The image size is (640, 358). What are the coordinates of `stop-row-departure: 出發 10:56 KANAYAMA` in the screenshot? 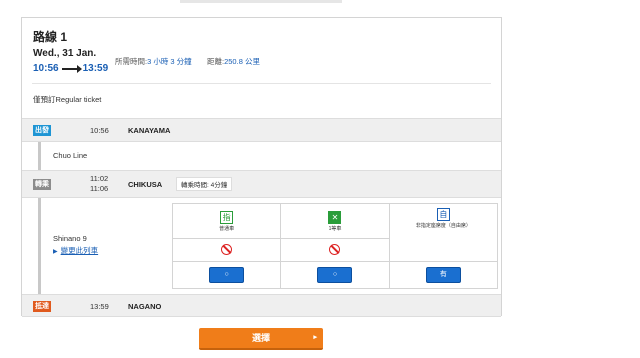 It's located at (261, 130).